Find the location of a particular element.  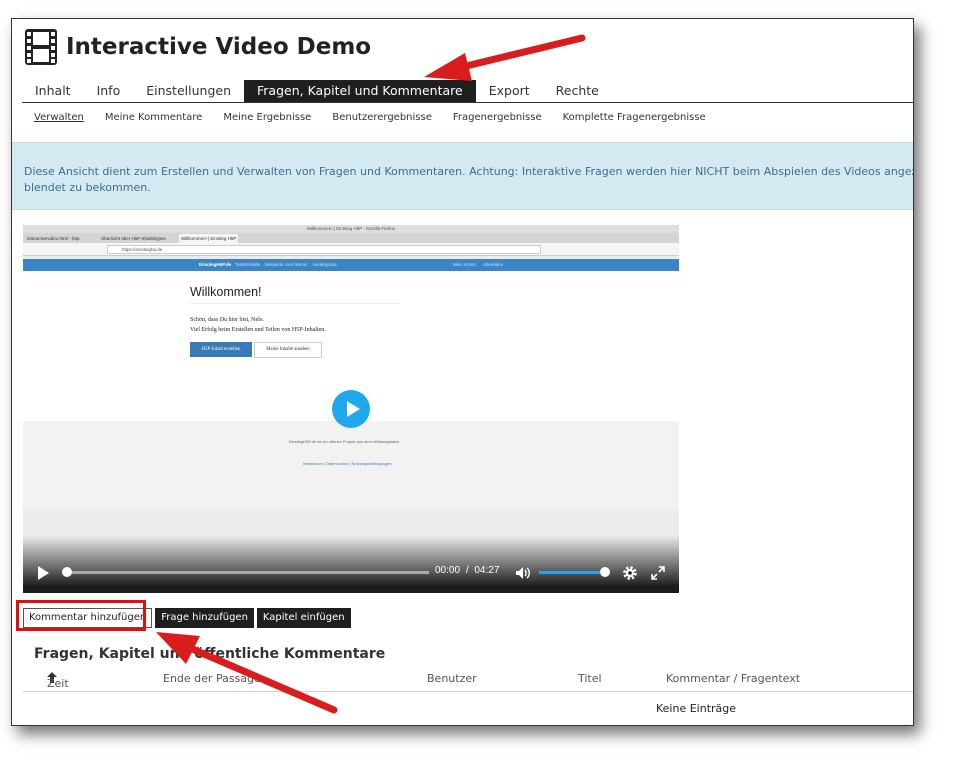

annotation-arrow-bottom is located at coordinates (247, 673).